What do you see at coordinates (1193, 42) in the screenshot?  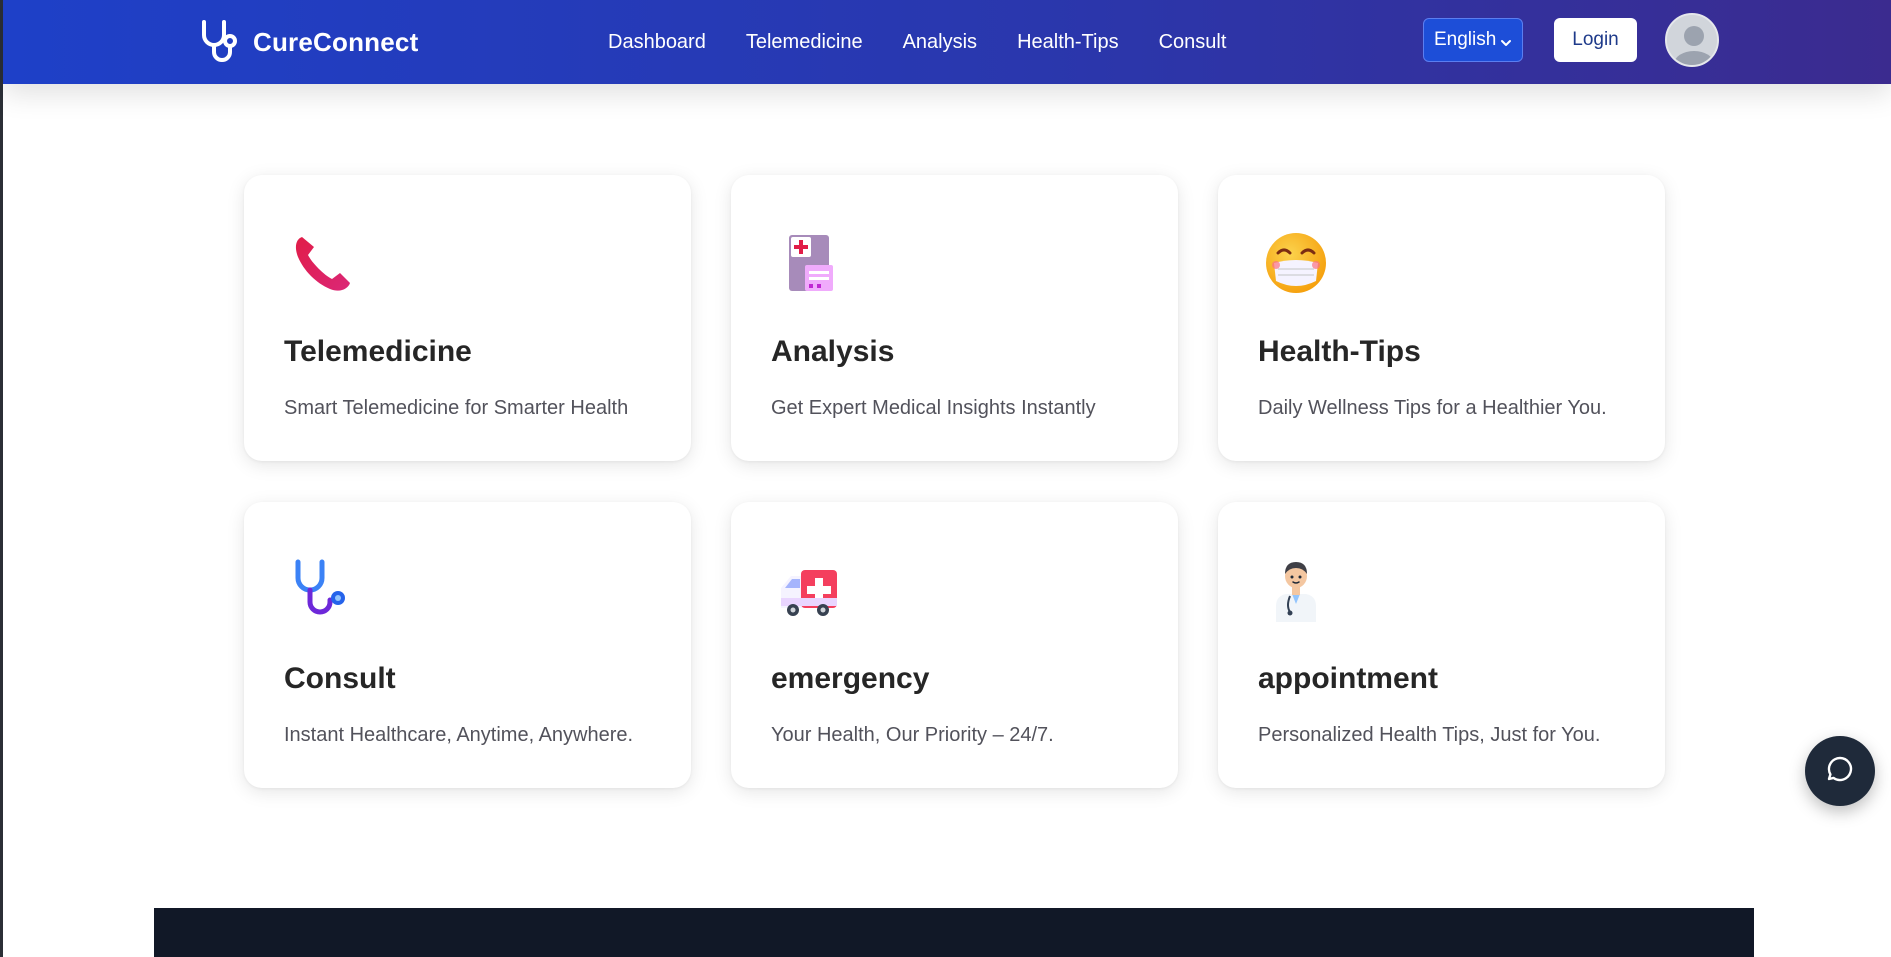 I see `nav-consult: Consult` at bounding box center [1193, 42].